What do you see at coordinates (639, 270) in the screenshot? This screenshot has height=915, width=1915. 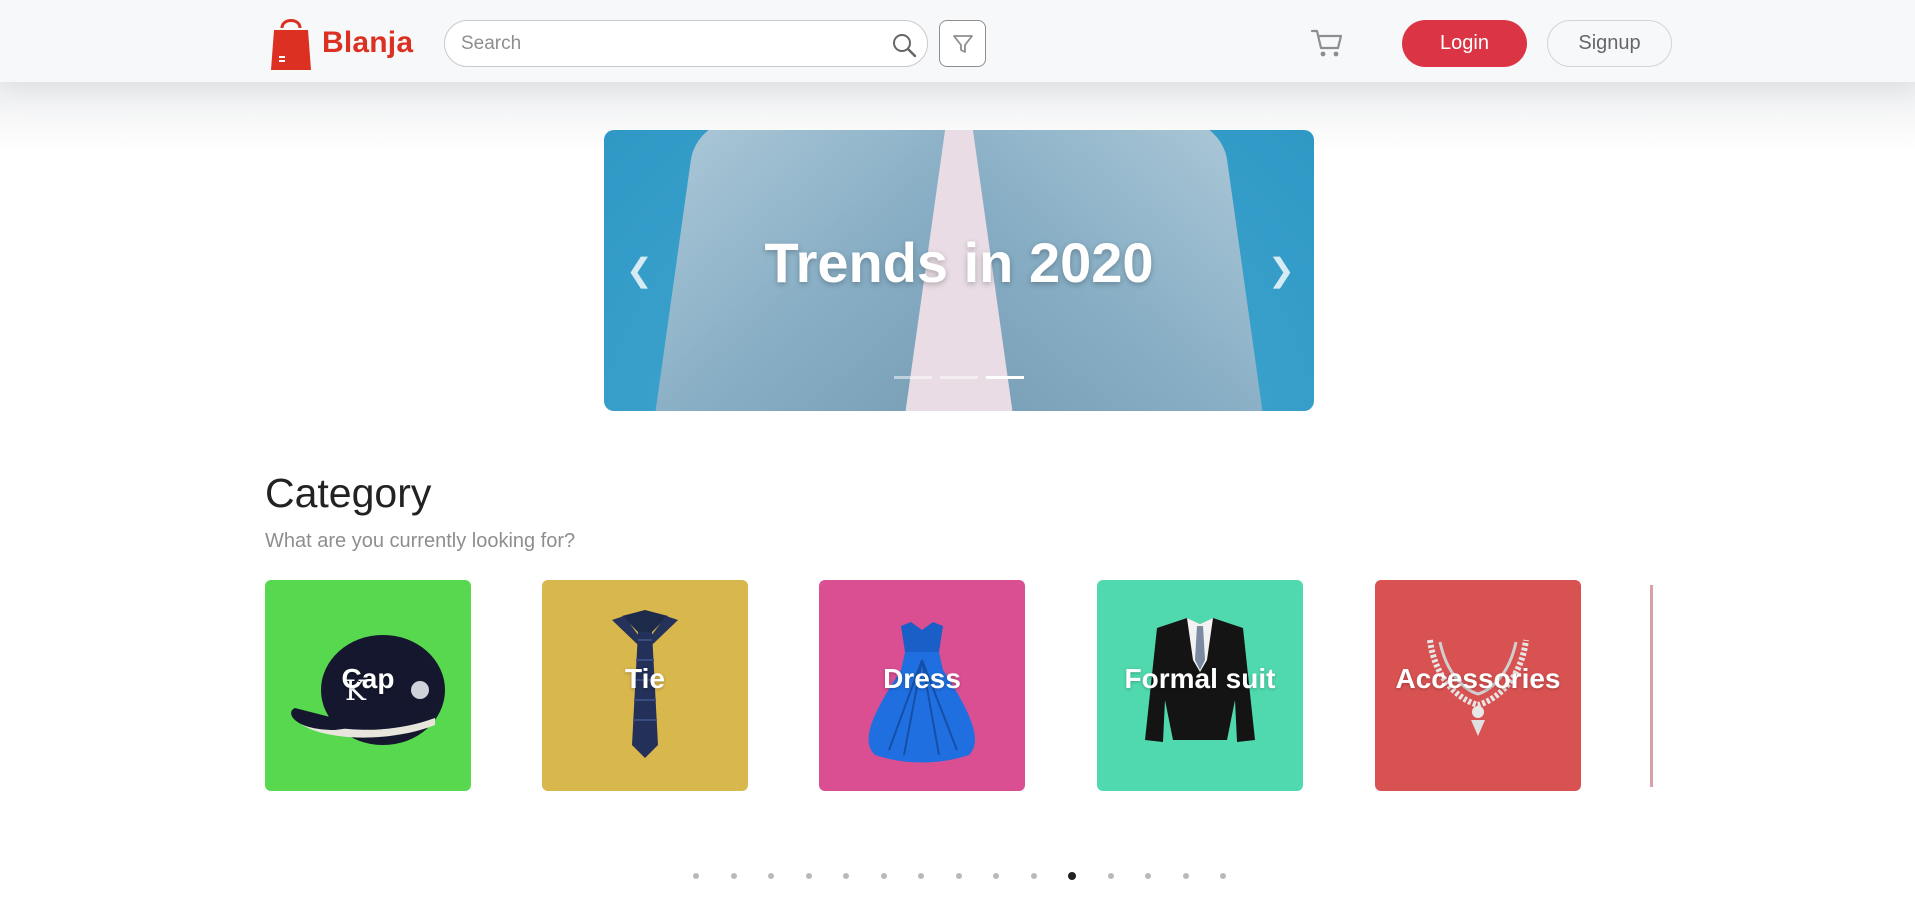 I see `carousel-prev-icon: ❮` at bounding box center [639, 270].